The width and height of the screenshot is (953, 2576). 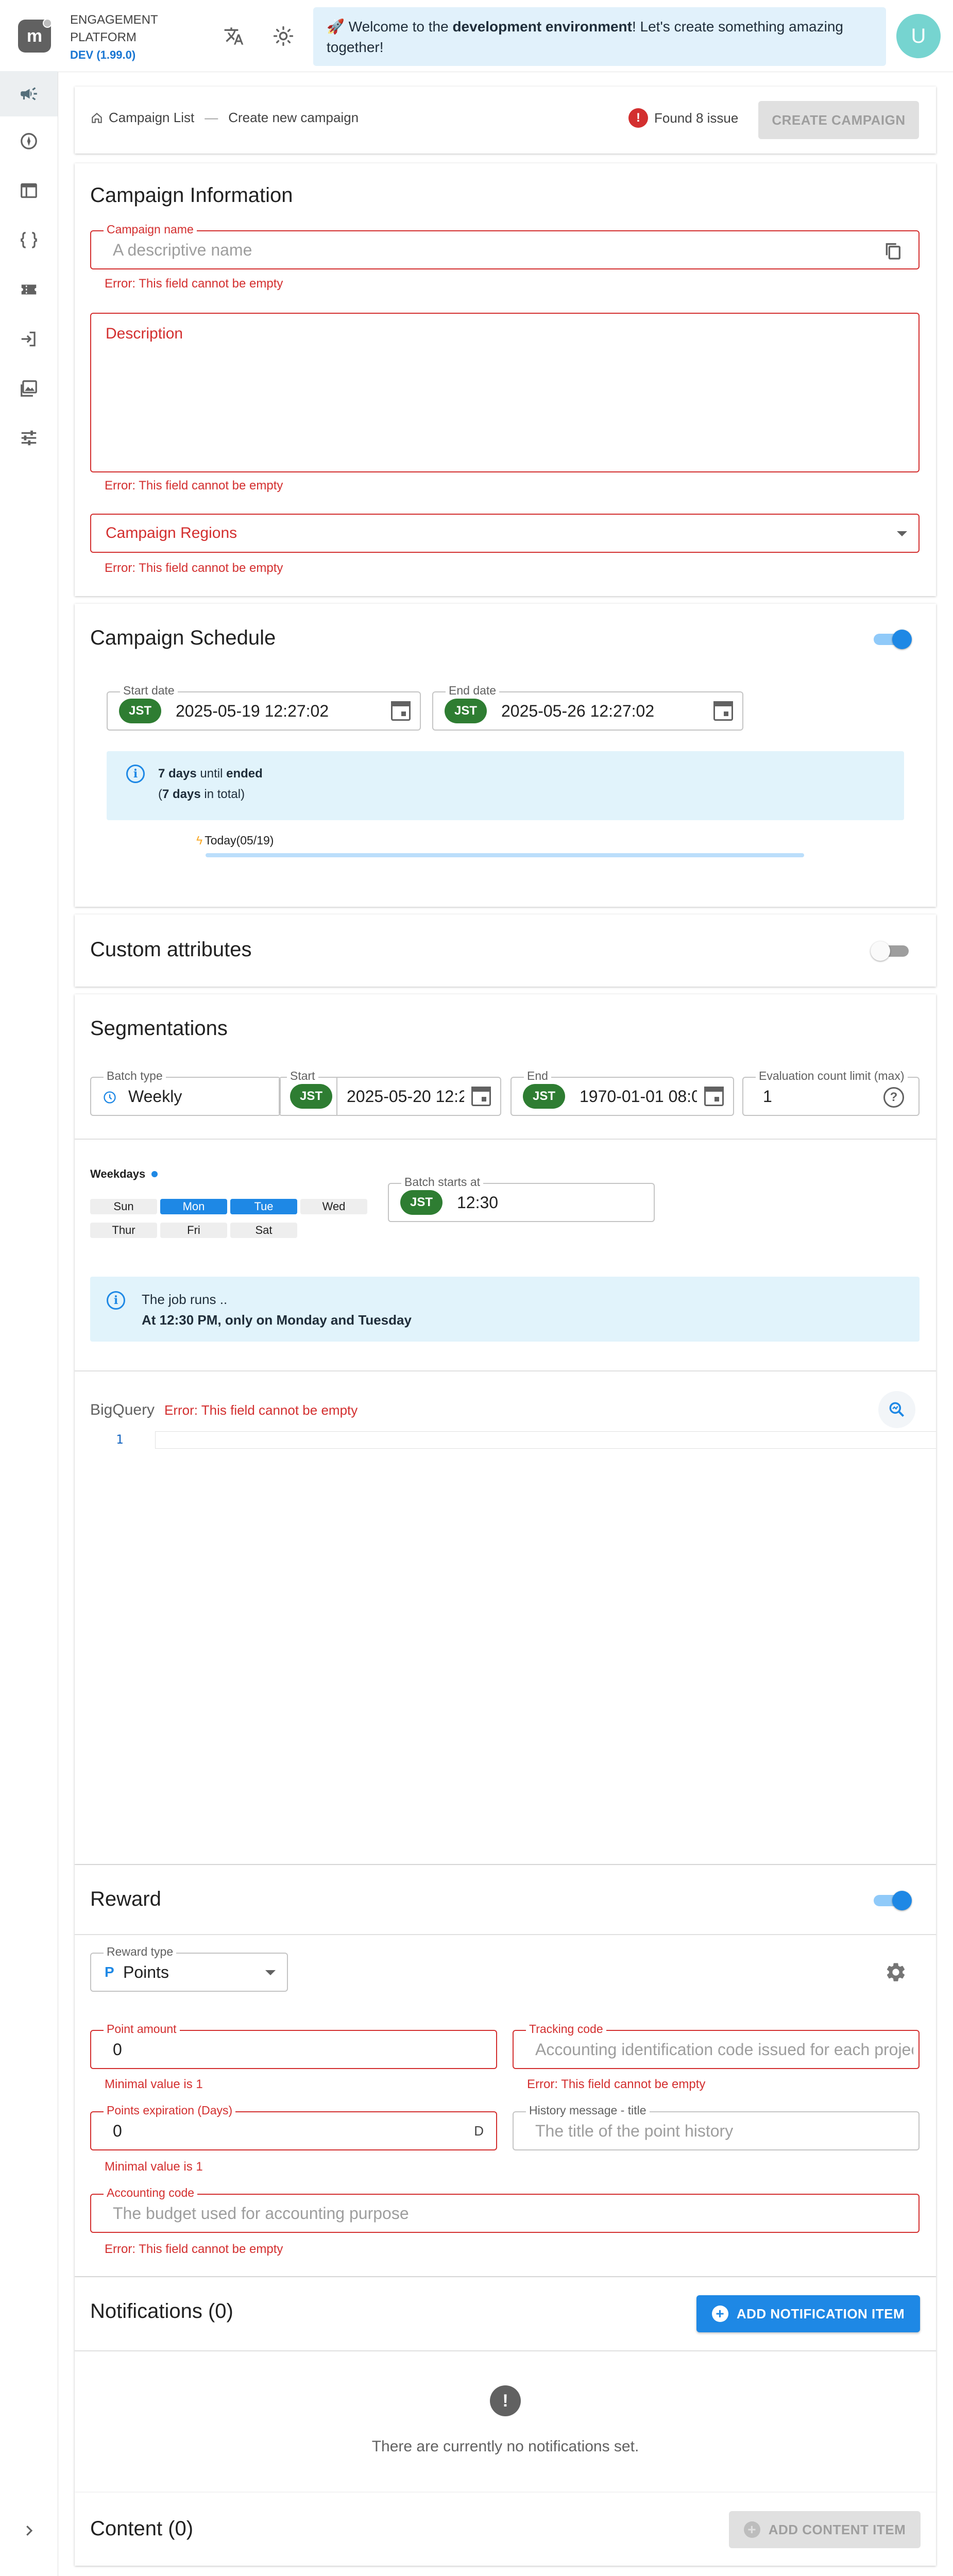 I want to click on copy-icon, so click(x=892, y=252).